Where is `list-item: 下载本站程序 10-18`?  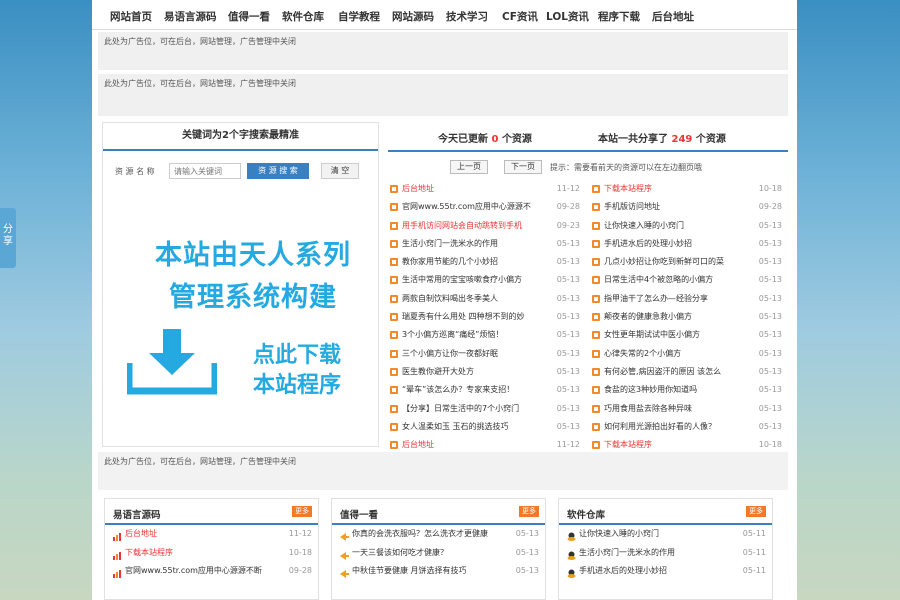 list-item: 下载本站程序 10-18 is located at coordinates (687, 189).